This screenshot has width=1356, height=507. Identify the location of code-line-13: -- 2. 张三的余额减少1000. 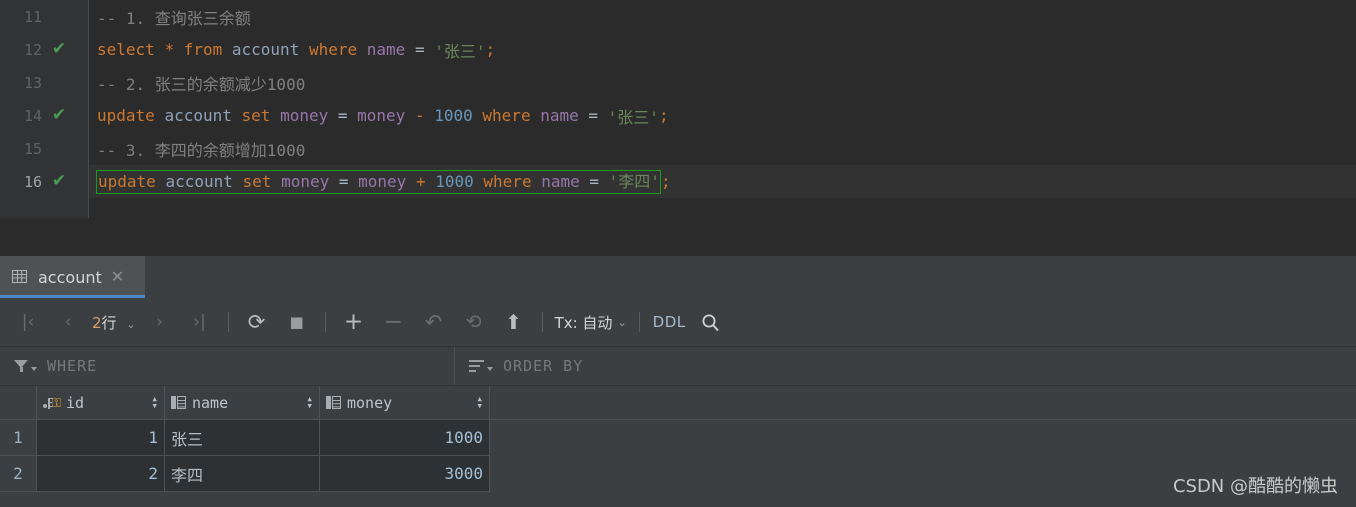
(722, 82).